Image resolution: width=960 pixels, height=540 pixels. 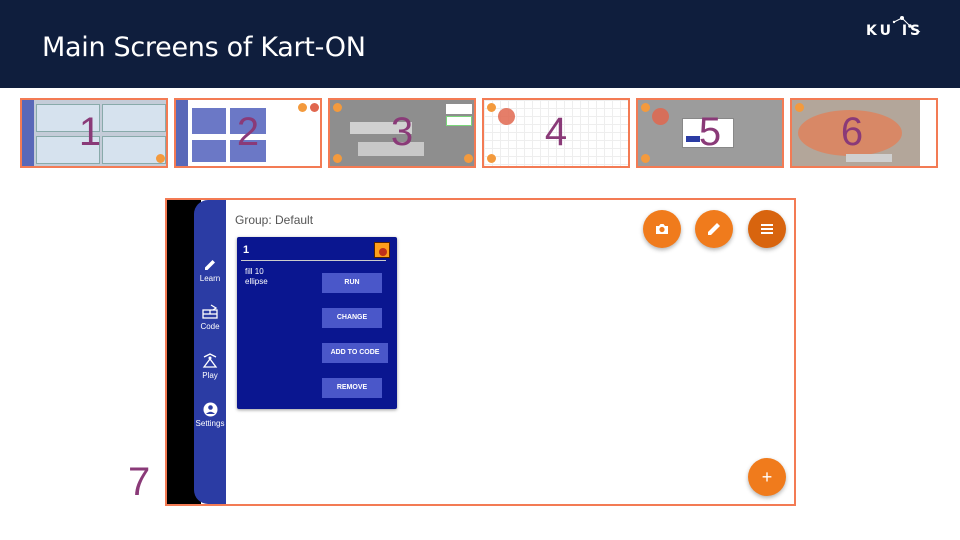 I want to click on nav-play: Play, so click(x=210, y=366).